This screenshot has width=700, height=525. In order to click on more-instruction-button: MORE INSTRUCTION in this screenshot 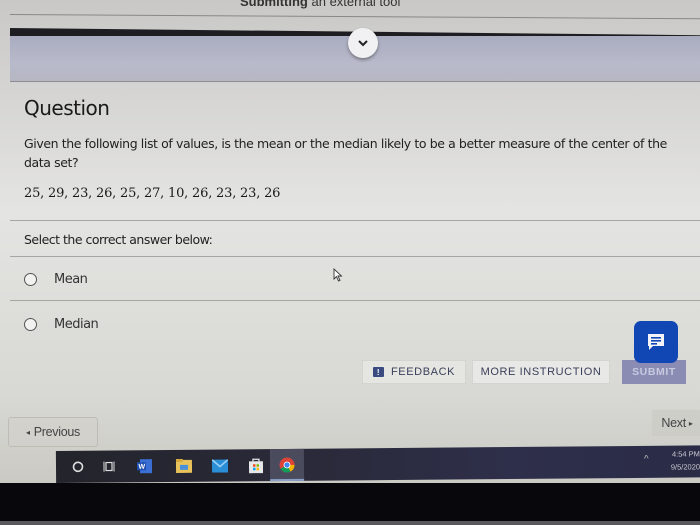, I will do `click(541, 372)`.